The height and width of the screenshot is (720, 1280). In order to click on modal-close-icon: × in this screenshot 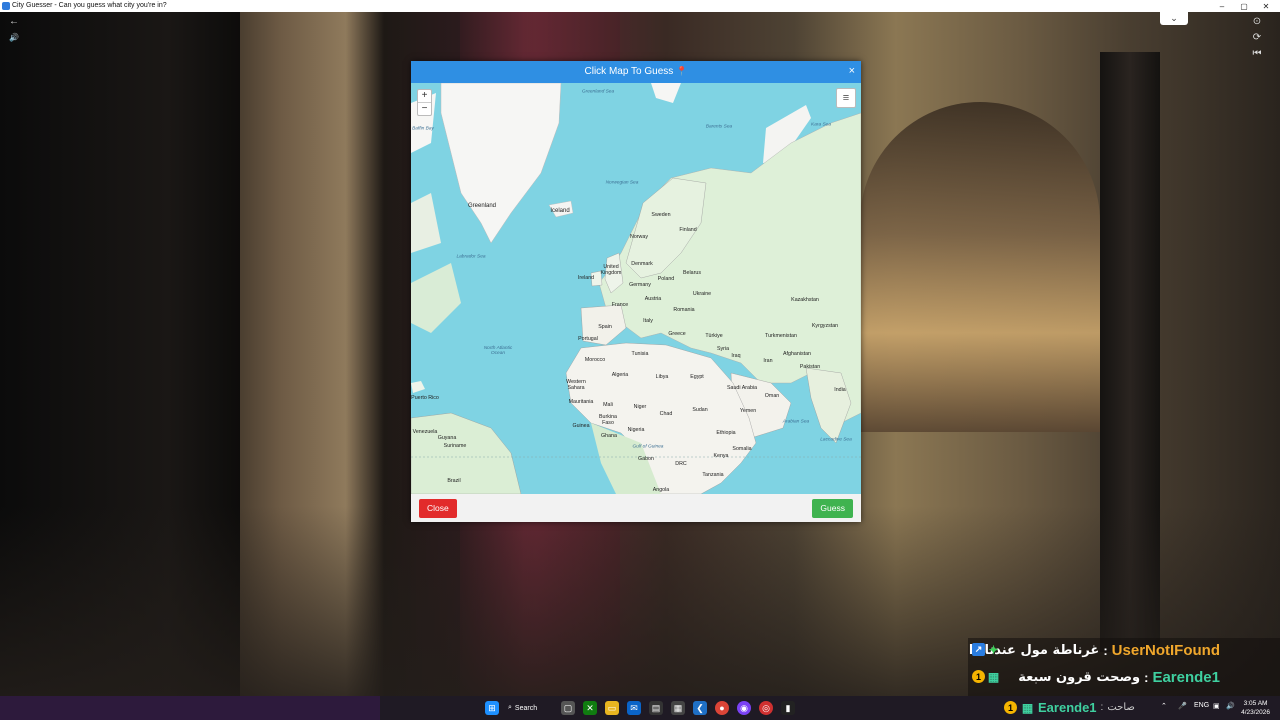, I will do `click(852, 71)`.